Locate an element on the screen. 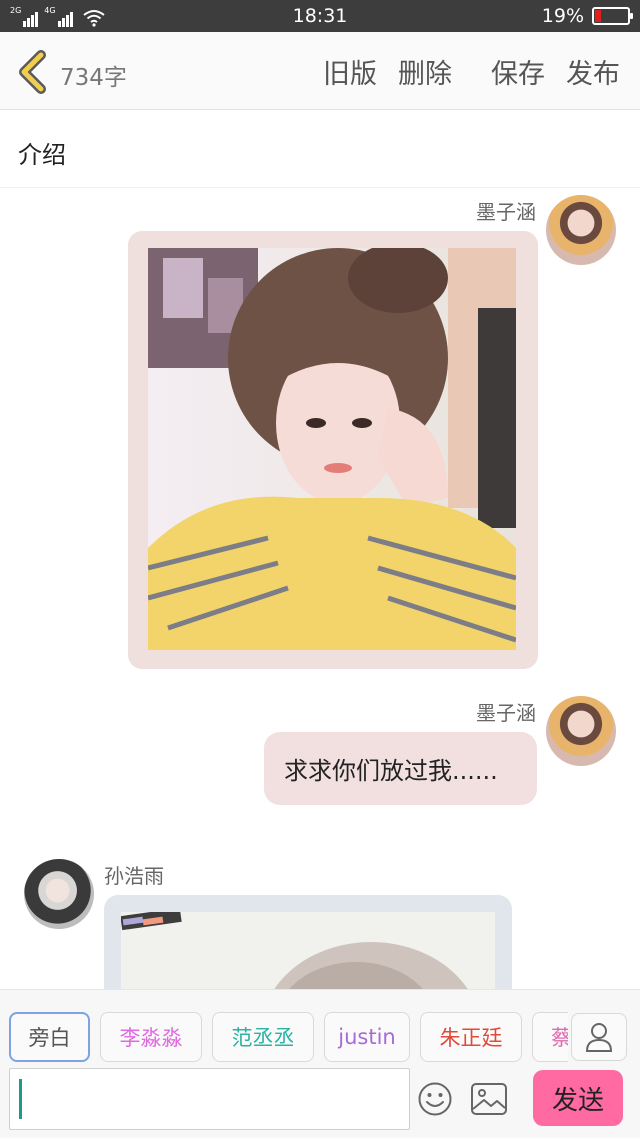 This screenshot has height=1138, width=640. delete-button: 删除 is located at coordinates (425, 71).